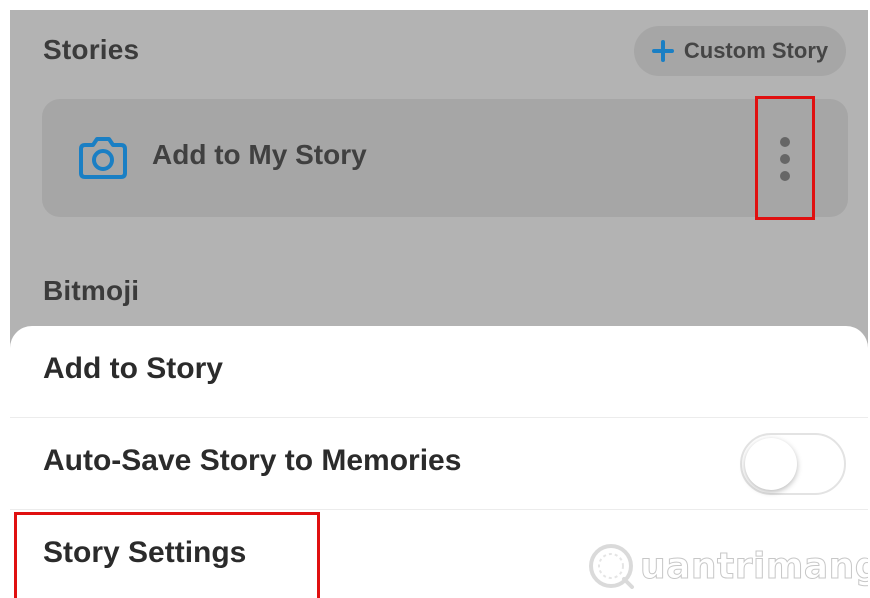 The height and width of the screenshot is (598, 870). What do you see at coordinates (756, 50) in the screenshot?
I see `custom-story-label: Custom Story` at bounding box center [756, 50].